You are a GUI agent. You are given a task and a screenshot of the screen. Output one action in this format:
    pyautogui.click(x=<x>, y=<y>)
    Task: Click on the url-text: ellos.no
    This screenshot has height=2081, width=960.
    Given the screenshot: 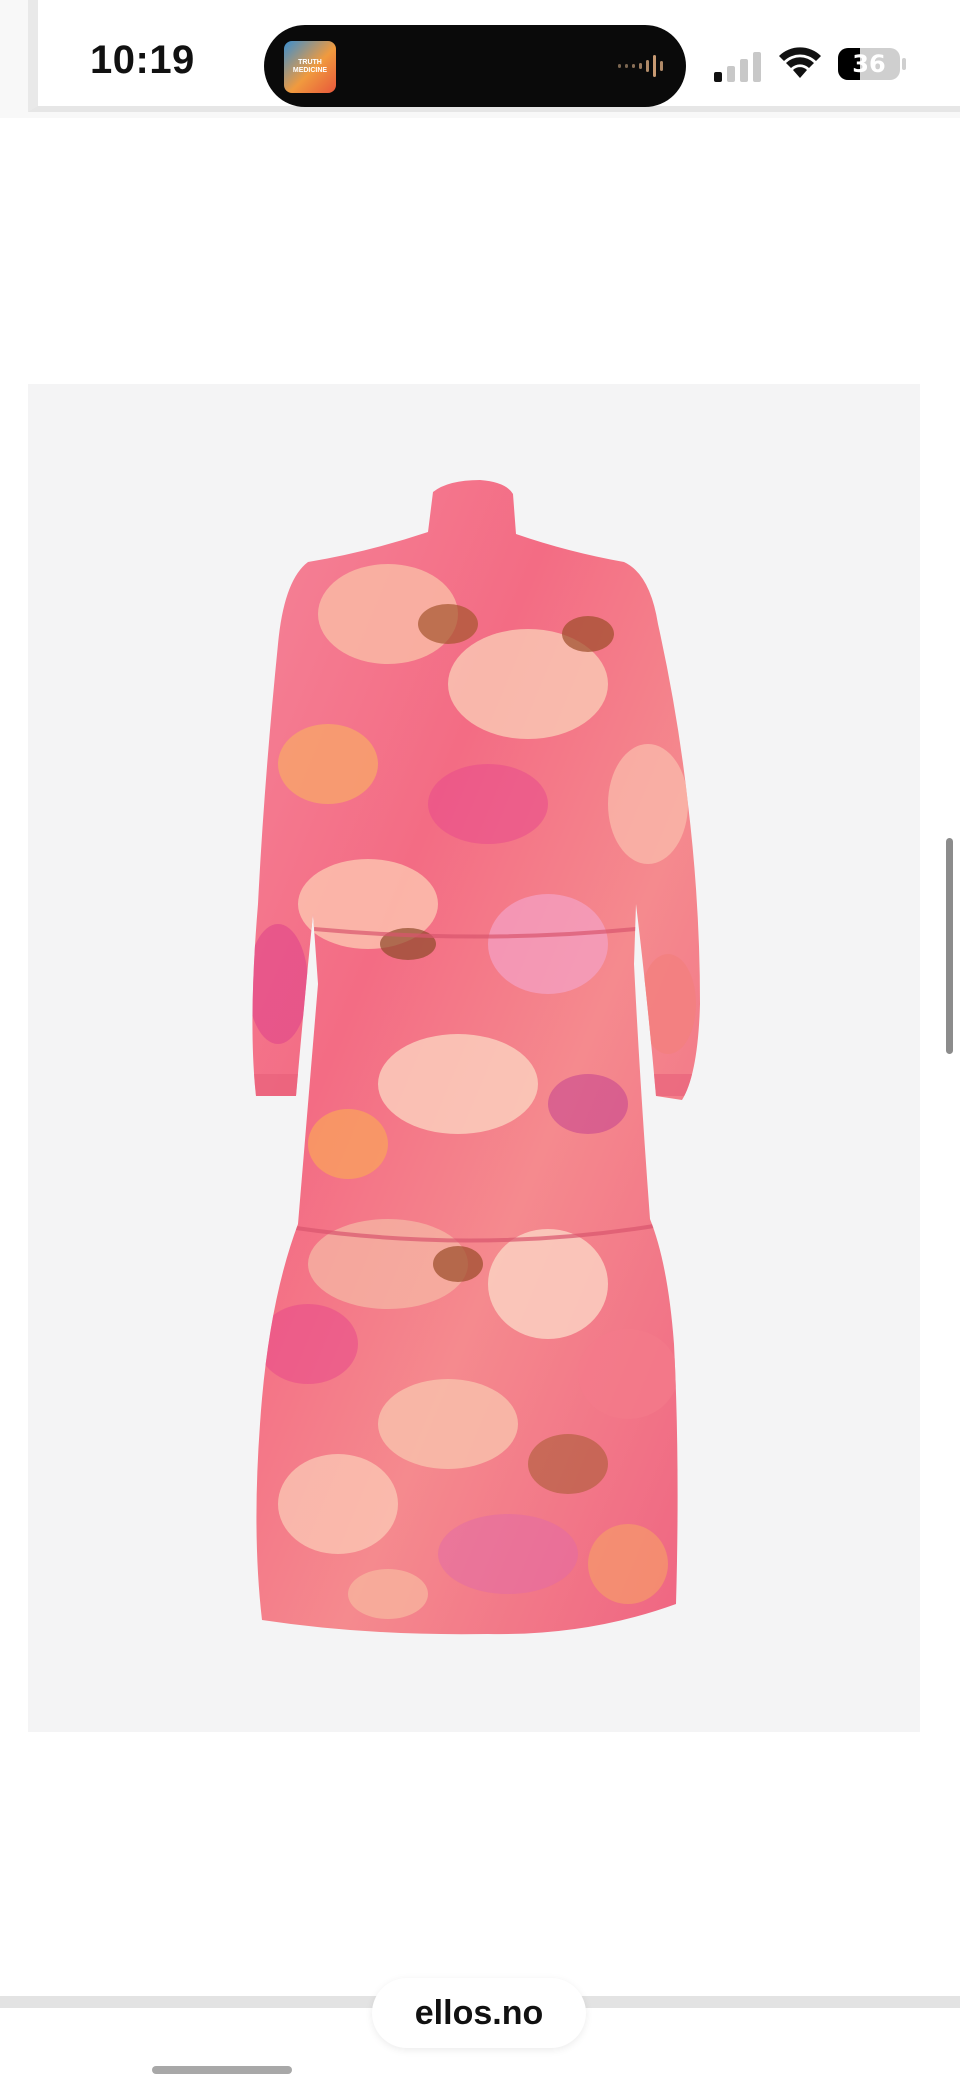 What is the action you would take?
    pyautogui.click(x=479, y=2012)
    